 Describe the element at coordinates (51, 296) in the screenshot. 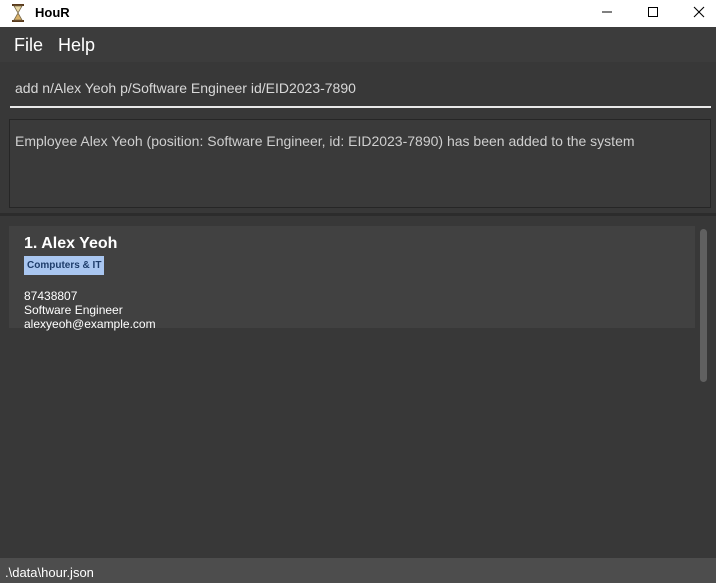

I see `employee-phone: 87438807` at that location.